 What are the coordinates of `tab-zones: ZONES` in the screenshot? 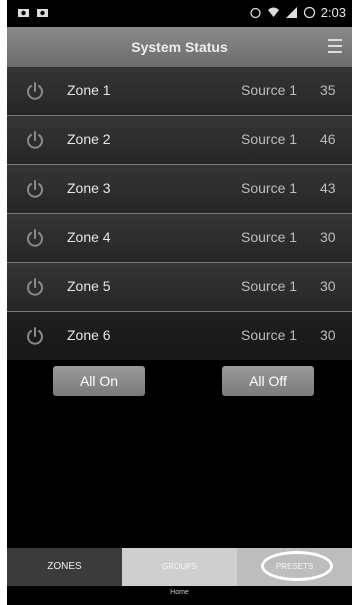 It's located at (64, 567).